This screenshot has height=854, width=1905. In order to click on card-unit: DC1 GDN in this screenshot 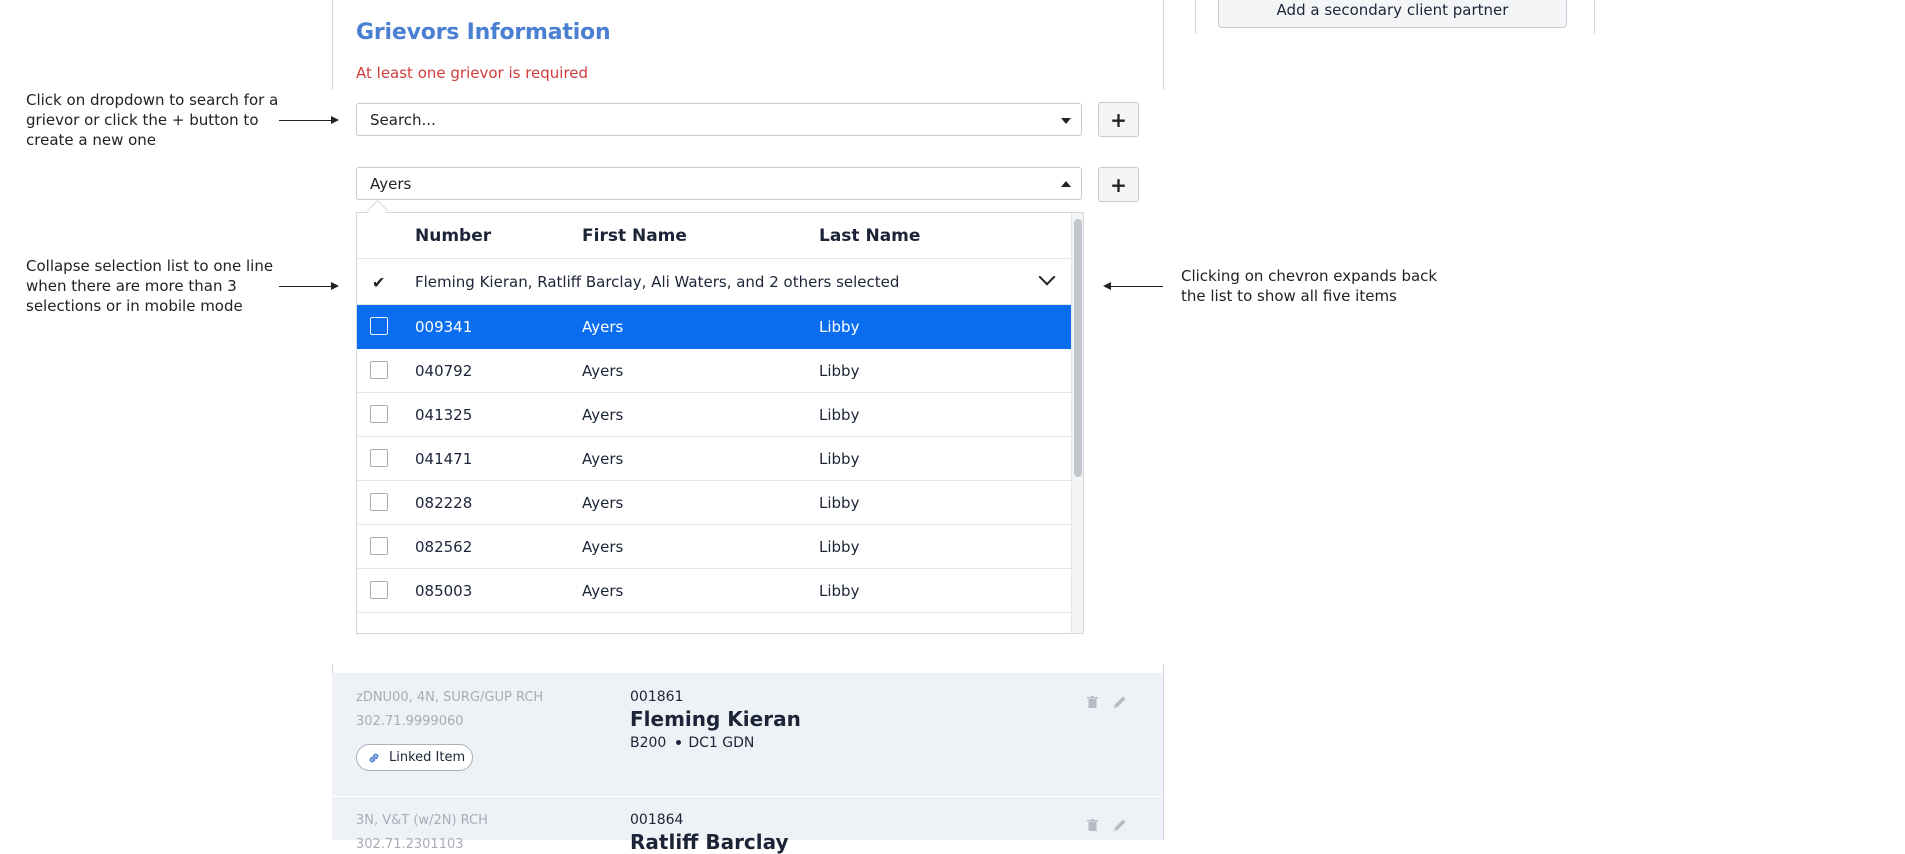, I will do `click(721, 743)`.